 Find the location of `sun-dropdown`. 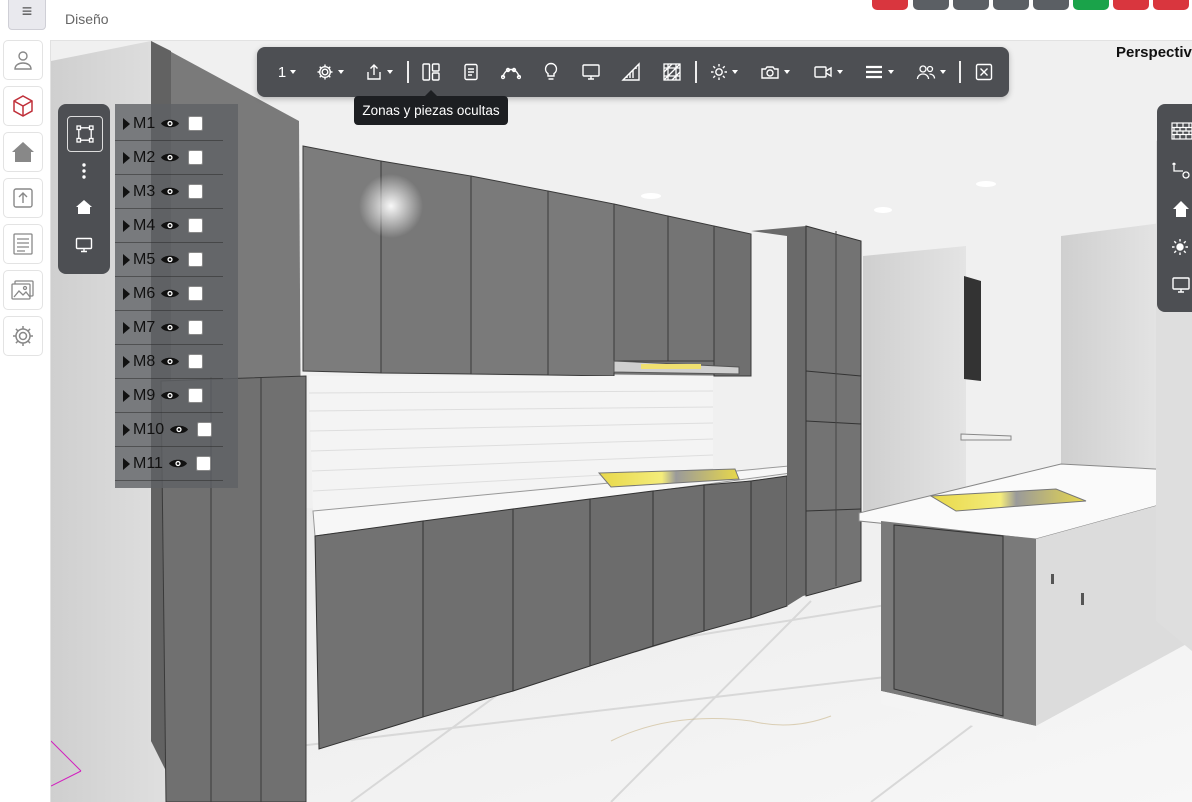

sun-dropdown is located at coordinates (724, 72).